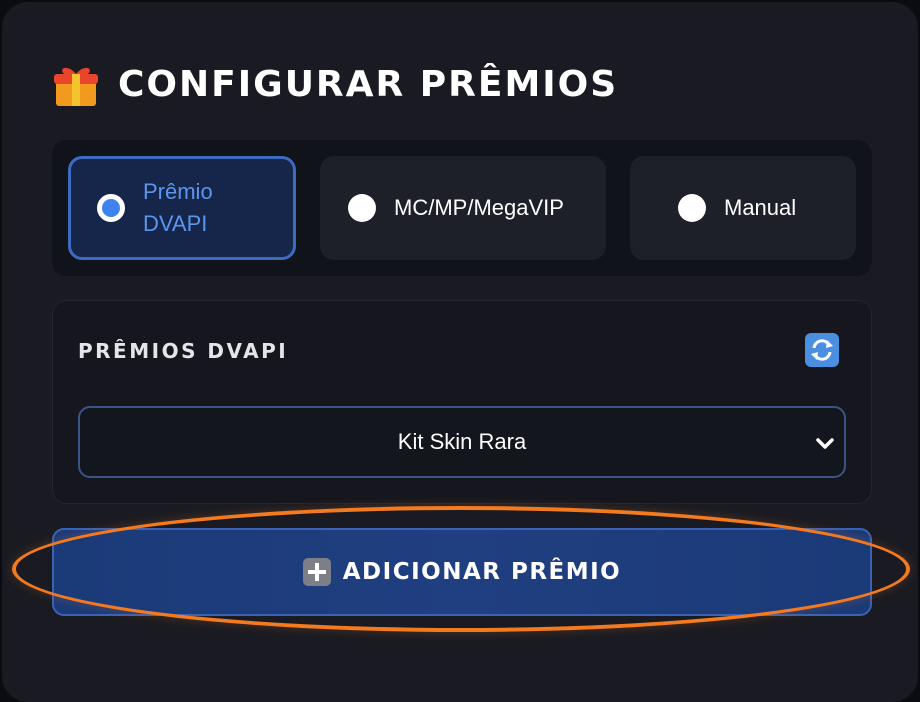 This screenshot has width=920, height=702. Describe the element at coordinates (822, 350) in the screenshot. I see `refresh-icon` at that location.